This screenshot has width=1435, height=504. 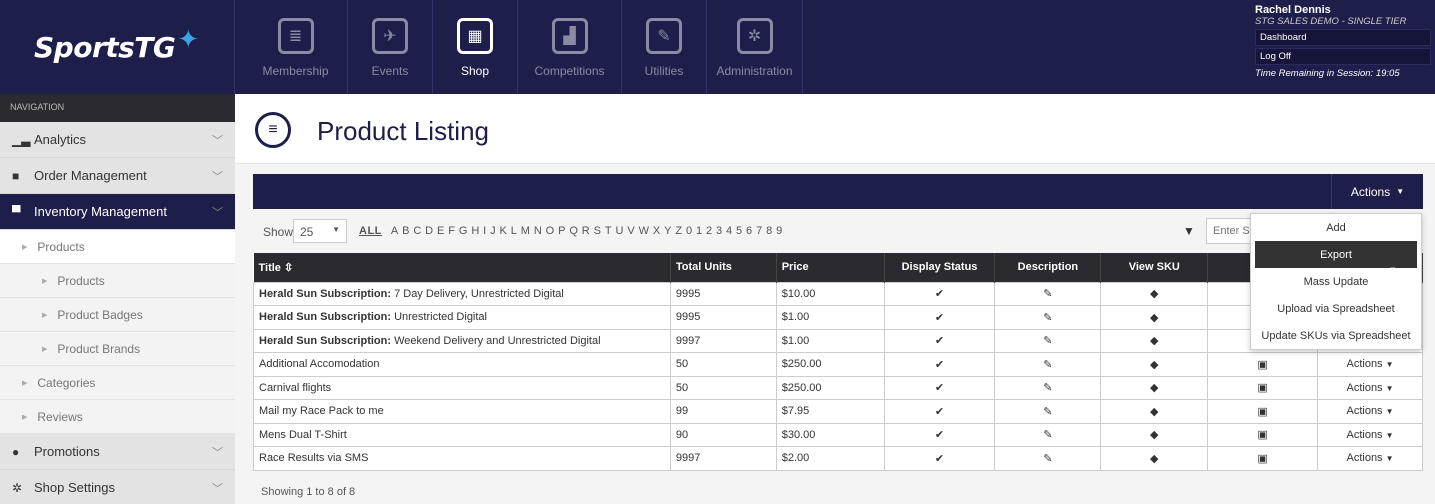 I want to click on filter-letter: G, so click(x=463, y=231).